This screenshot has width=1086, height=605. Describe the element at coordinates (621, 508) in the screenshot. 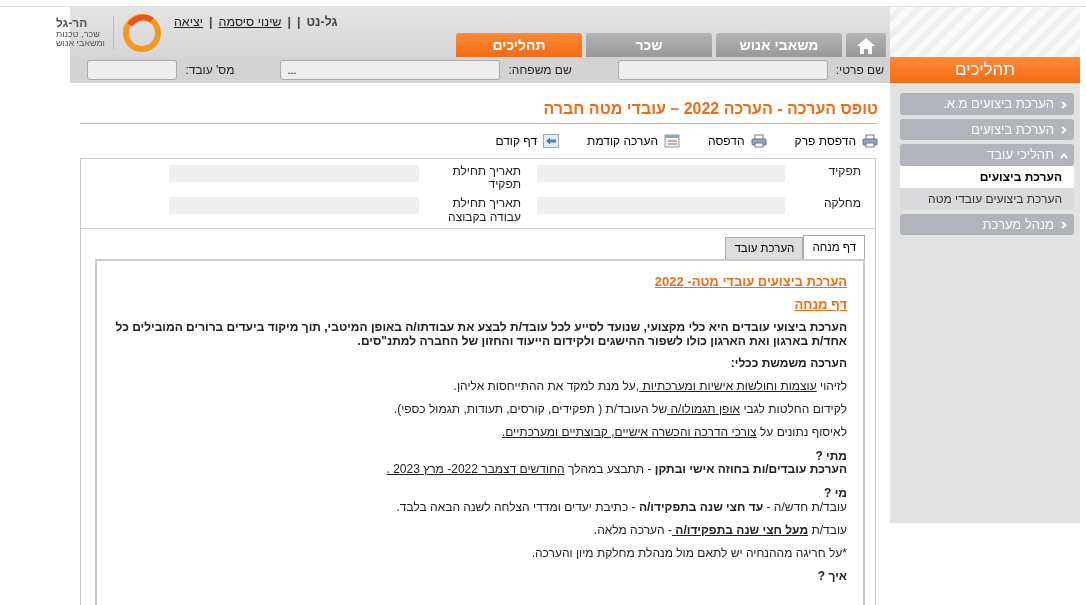

I see `paragraph: עובד/ת חדש/ה - עד חצי שנה בתפקידו/ה - כתיבת יעדים ומדדי הצלחה לשנה הבאה בלבד.` at that location.